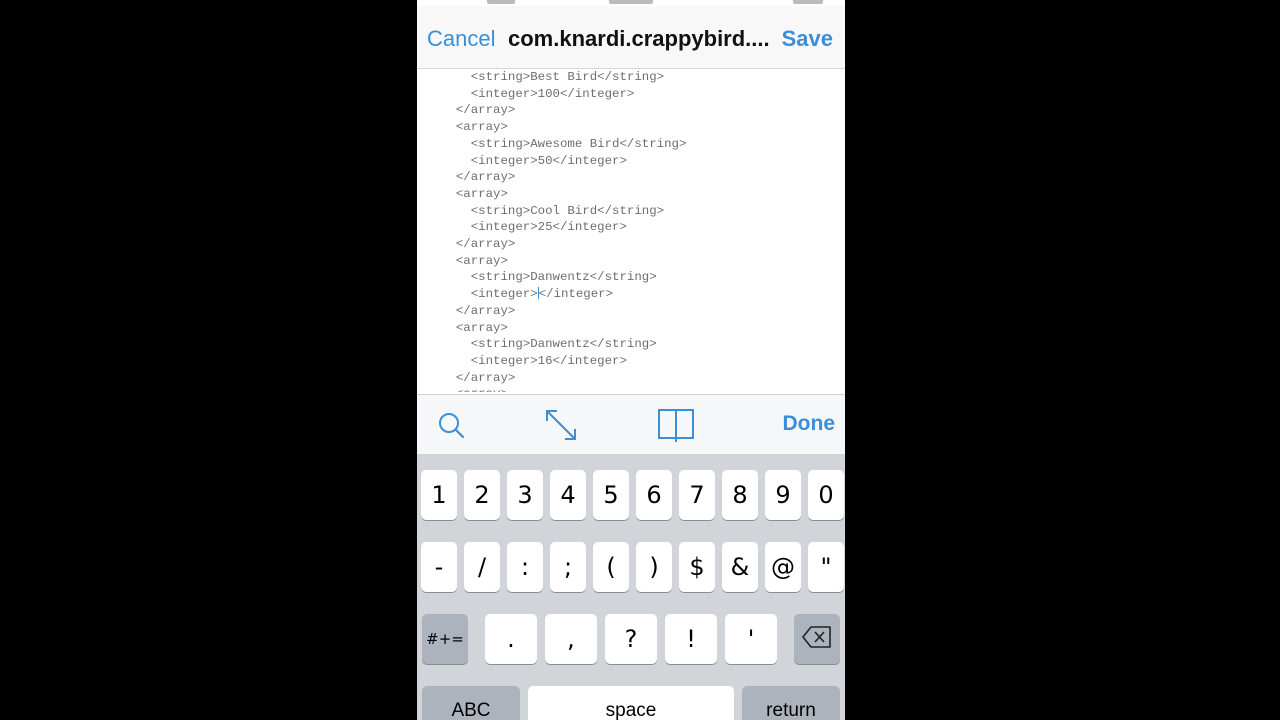 The width and height of the screenshot is (1280, 720). Describe the element at coordinates (451, 425) in the screenshot. I see `search-icon` at that location.